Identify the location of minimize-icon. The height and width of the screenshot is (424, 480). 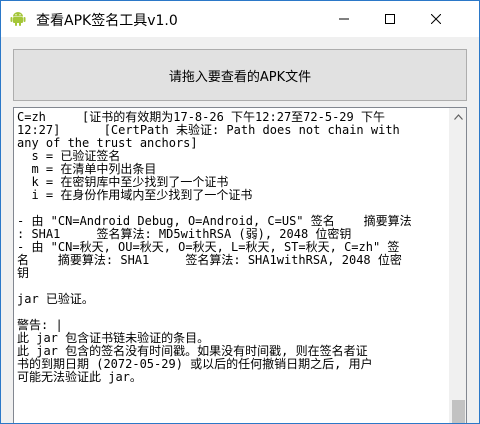
(344, 19).